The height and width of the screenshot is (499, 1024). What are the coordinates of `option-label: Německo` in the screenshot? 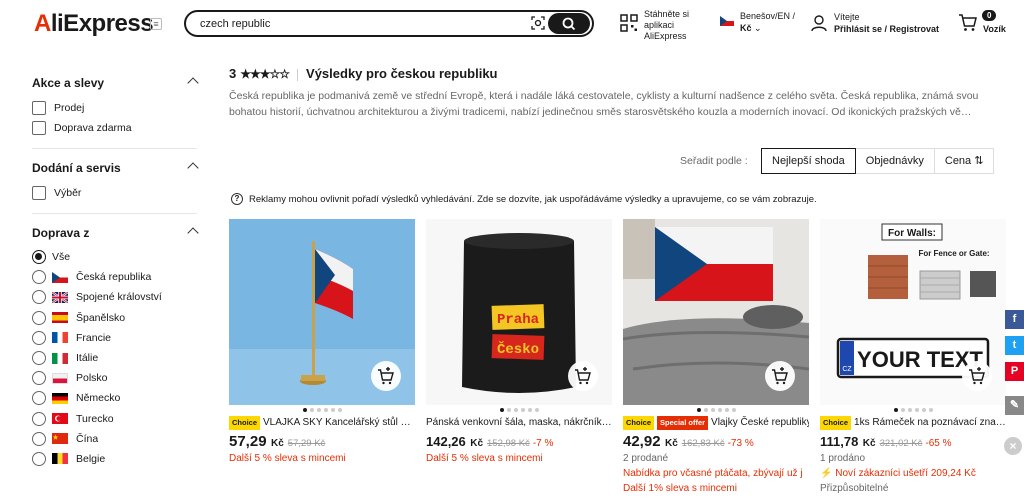 It's located at (98, 398).